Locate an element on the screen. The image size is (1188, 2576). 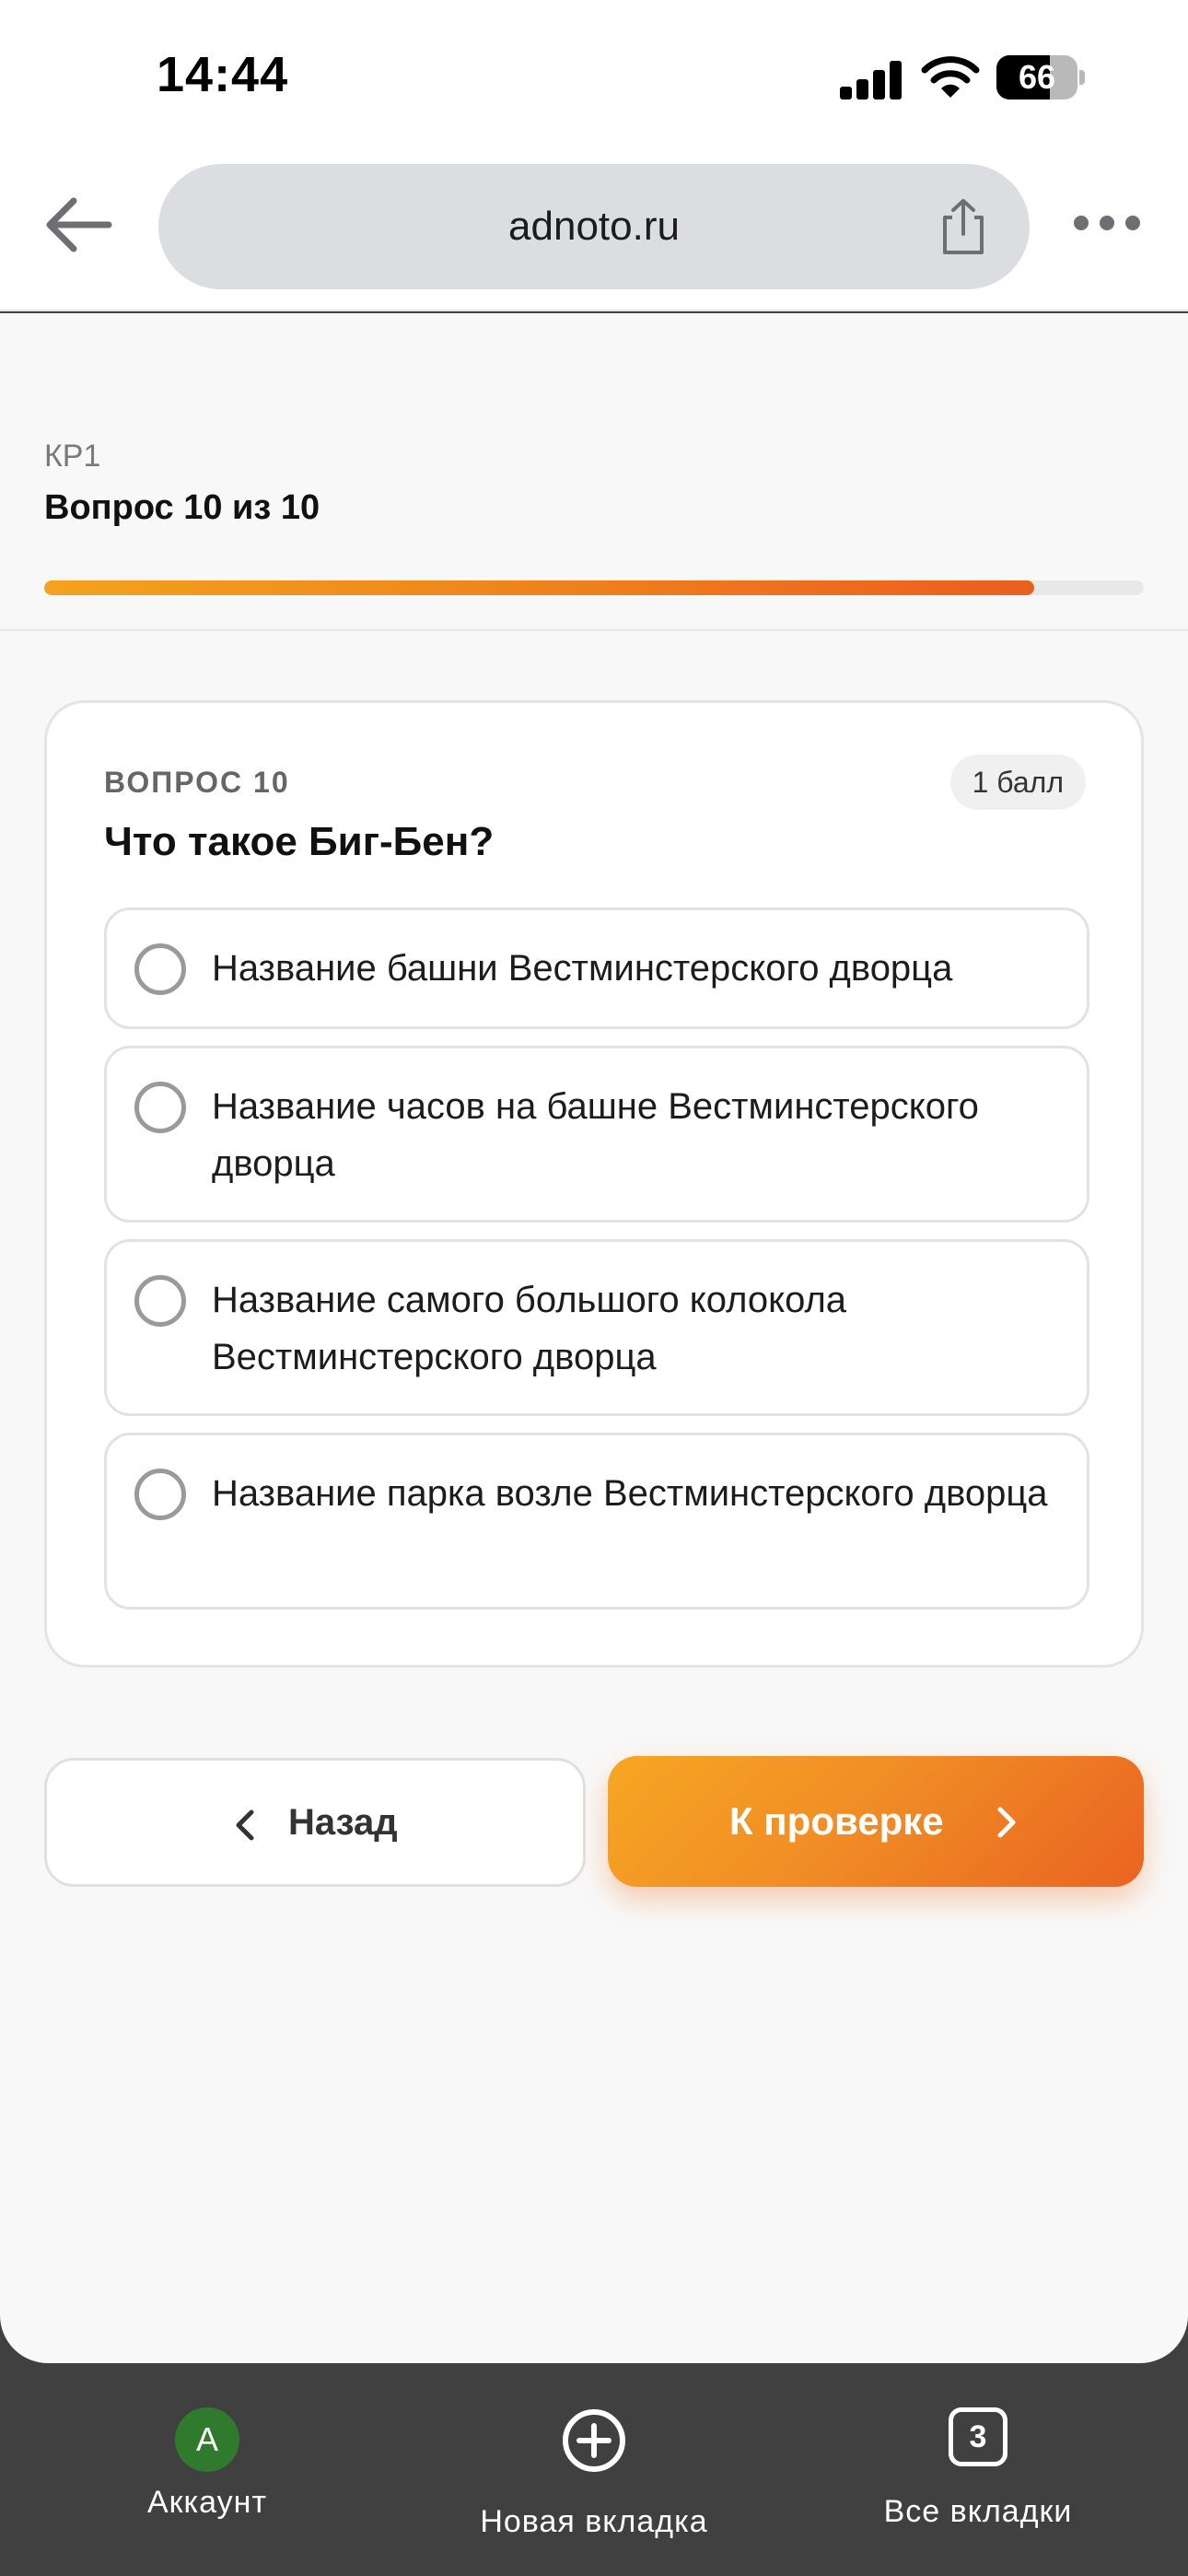
answer-option-1: Название башни Вестминстерского дворца is located at coordinates (596, 968).